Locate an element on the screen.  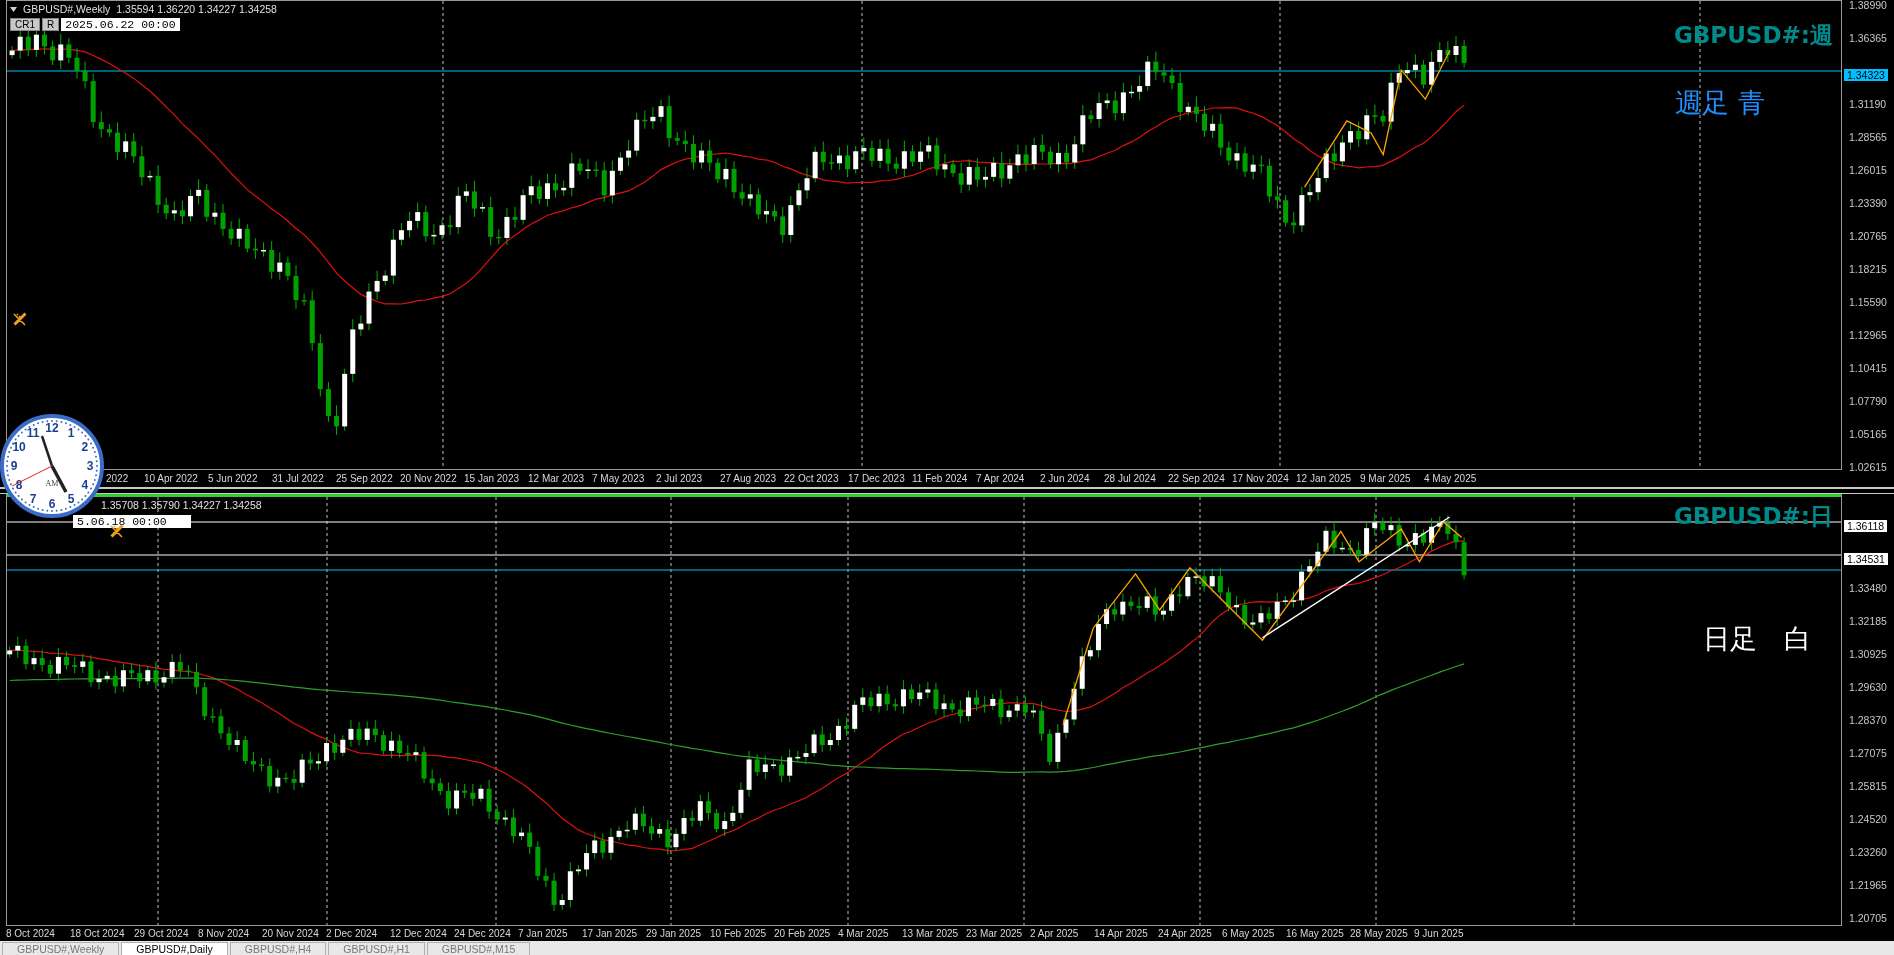
date-axis-label: 24 Dec 2024 is located at coordinates (483, 933).